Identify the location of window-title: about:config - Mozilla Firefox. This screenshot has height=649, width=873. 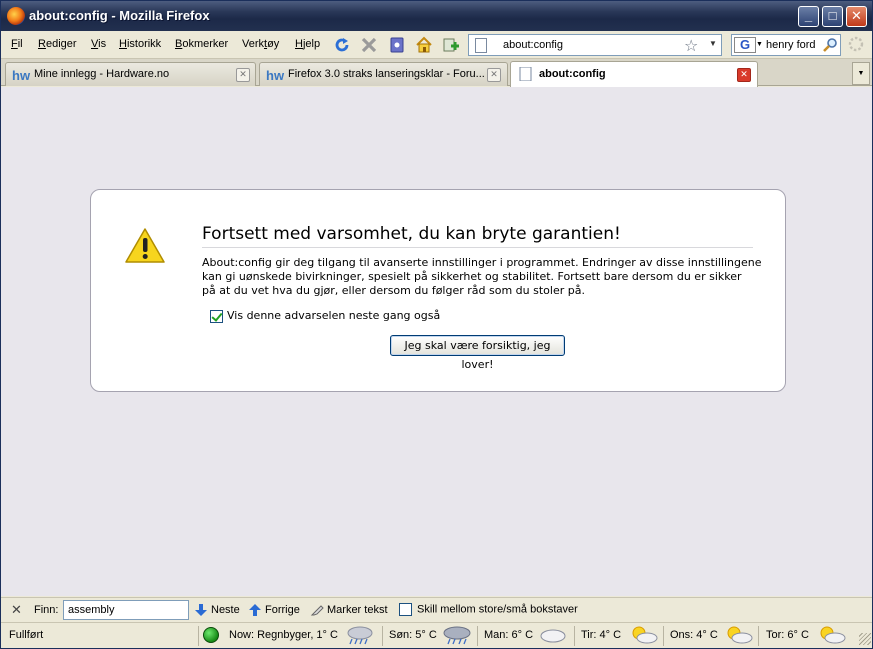
(119, 15).